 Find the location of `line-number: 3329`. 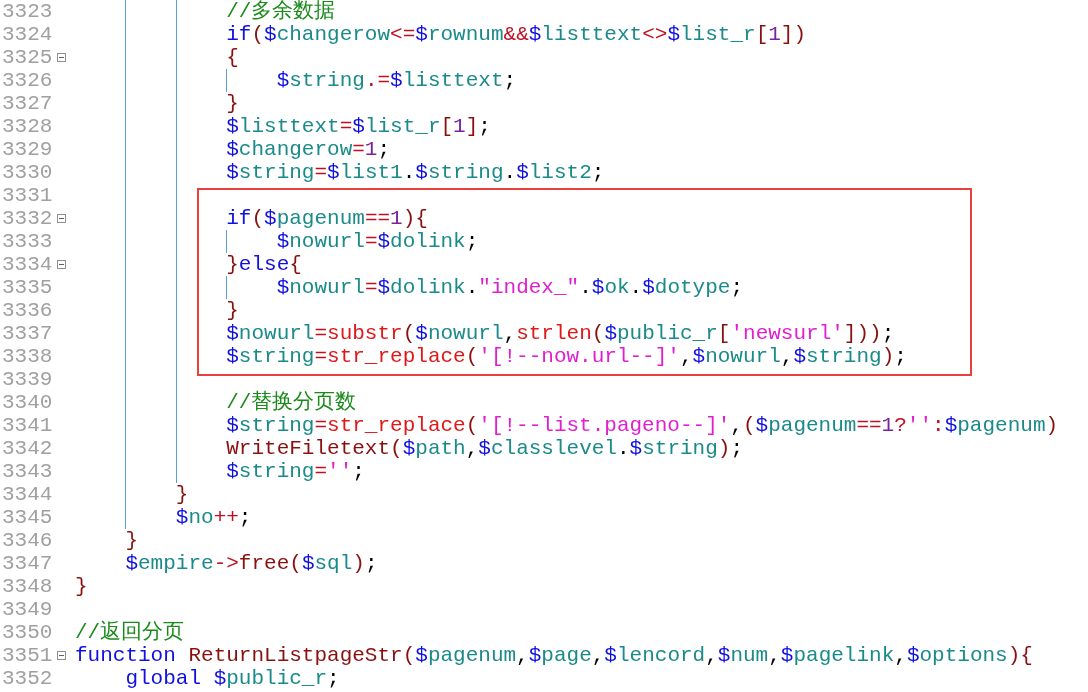

line-number: 3329 is located at coordinates (27, 149).